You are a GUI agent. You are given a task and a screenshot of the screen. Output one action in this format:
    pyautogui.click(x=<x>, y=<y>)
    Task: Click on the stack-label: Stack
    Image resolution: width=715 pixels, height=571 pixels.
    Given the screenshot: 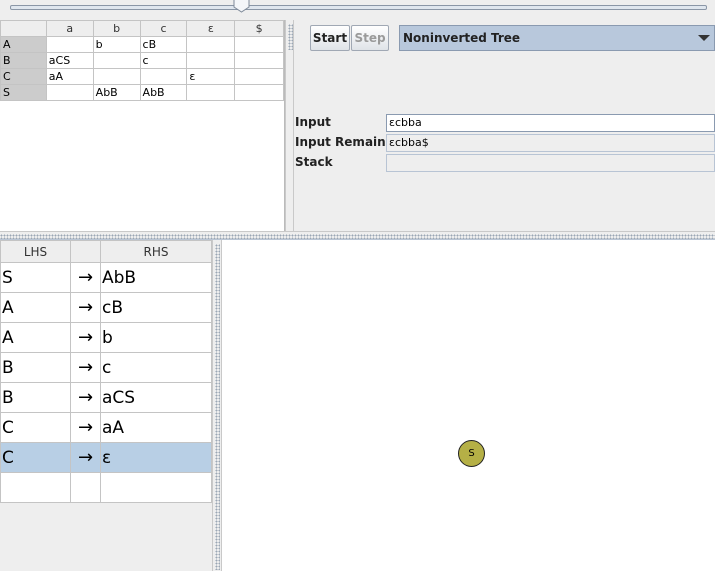 What is the action you would take?
    pyautogui.click(x=314, y=162)
    